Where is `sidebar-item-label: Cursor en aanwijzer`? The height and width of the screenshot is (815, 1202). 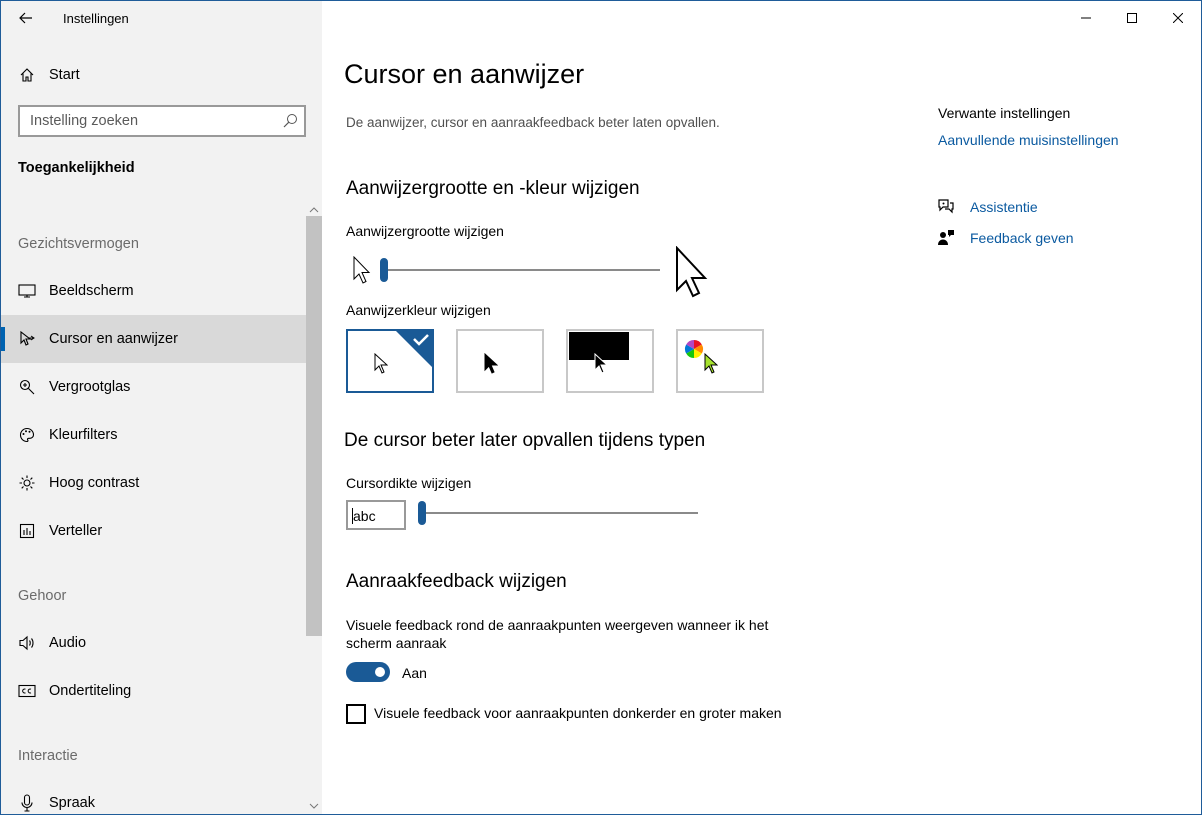
sidebar-item-label: Cursor en aanwijzer is located at coordinates (113, 339).